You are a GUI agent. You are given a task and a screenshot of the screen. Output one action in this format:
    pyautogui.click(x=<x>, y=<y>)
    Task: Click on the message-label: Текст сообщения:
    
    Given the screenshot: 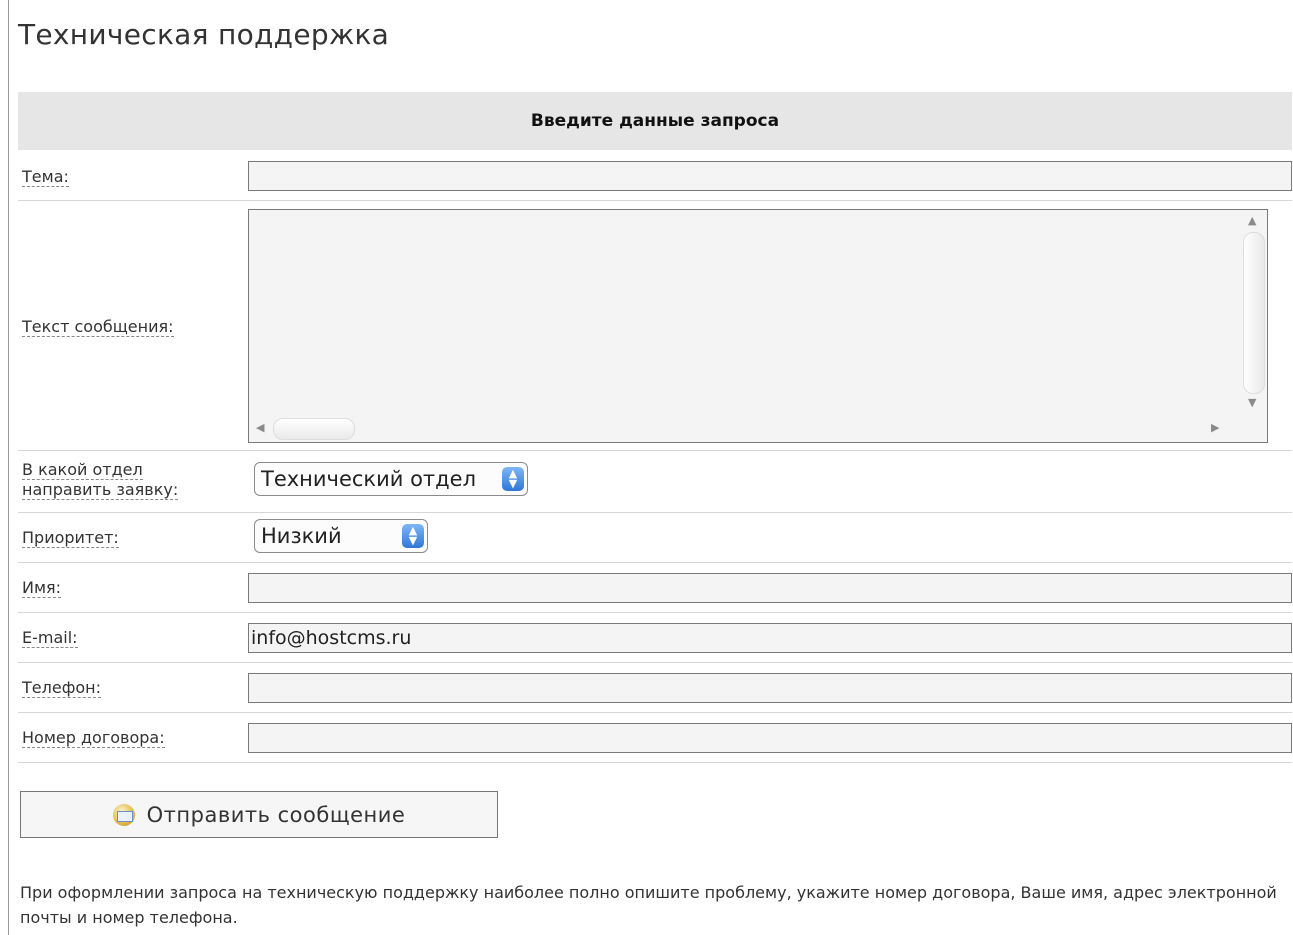 What is the action you would take?
    pyautogui.click(x=98, y=327)
    